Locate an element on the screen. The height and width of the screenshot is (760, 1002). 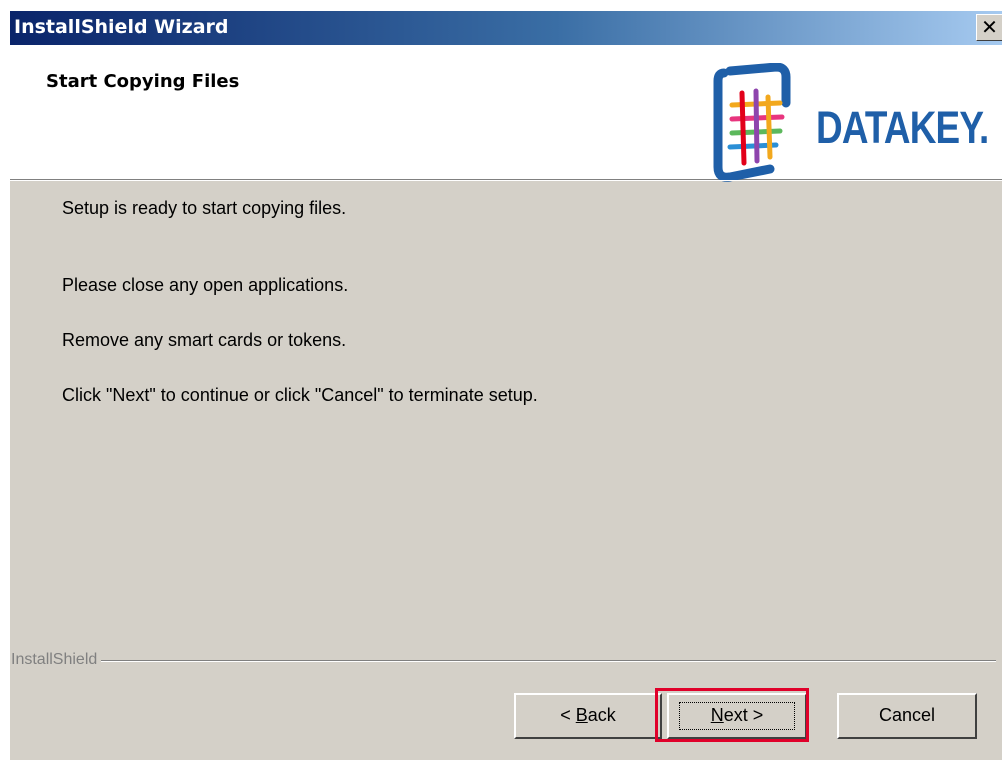
window-title: InstallShield Wizard is located at coordinates (121, 27).